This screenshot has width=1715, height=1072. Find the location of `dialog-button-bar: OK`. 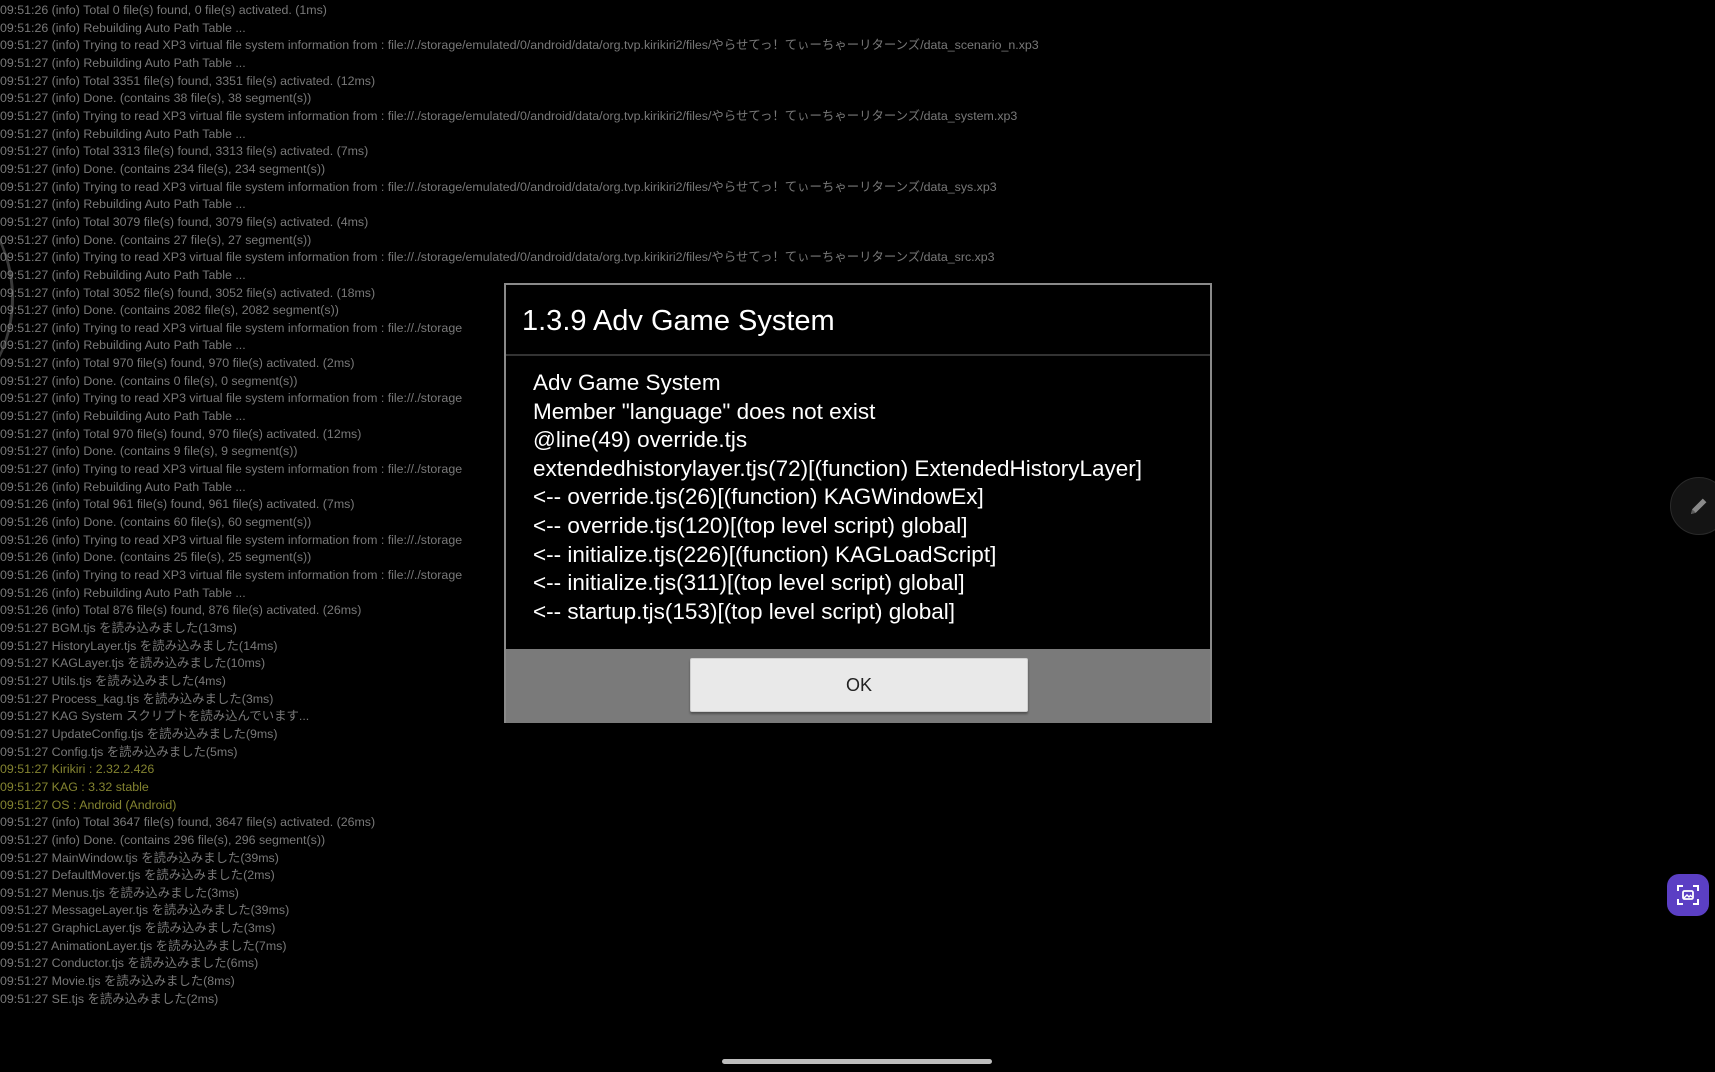

dialog-button-bar: OK is located at coordinates (858, 686).